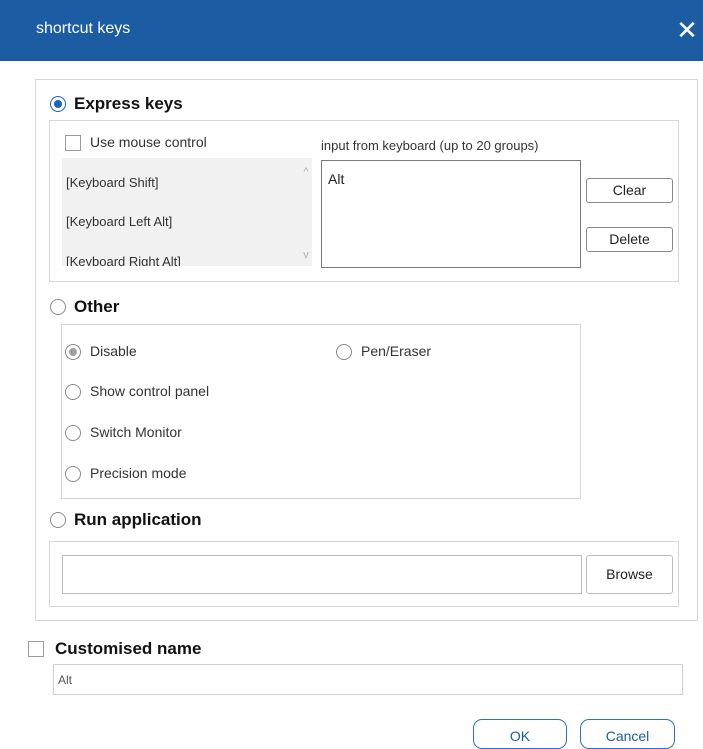  I want to click on precision-mode-radio, so click(73, 474).